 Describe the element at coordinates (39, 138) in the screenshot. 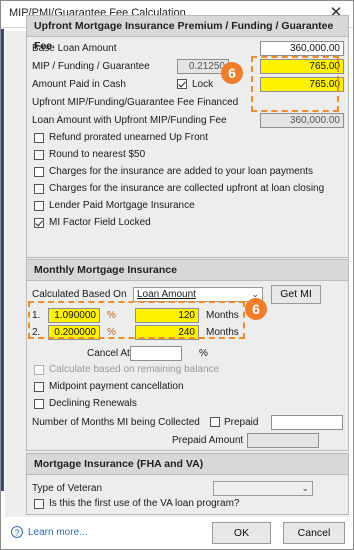

I see `refund-checkbox` at that location.